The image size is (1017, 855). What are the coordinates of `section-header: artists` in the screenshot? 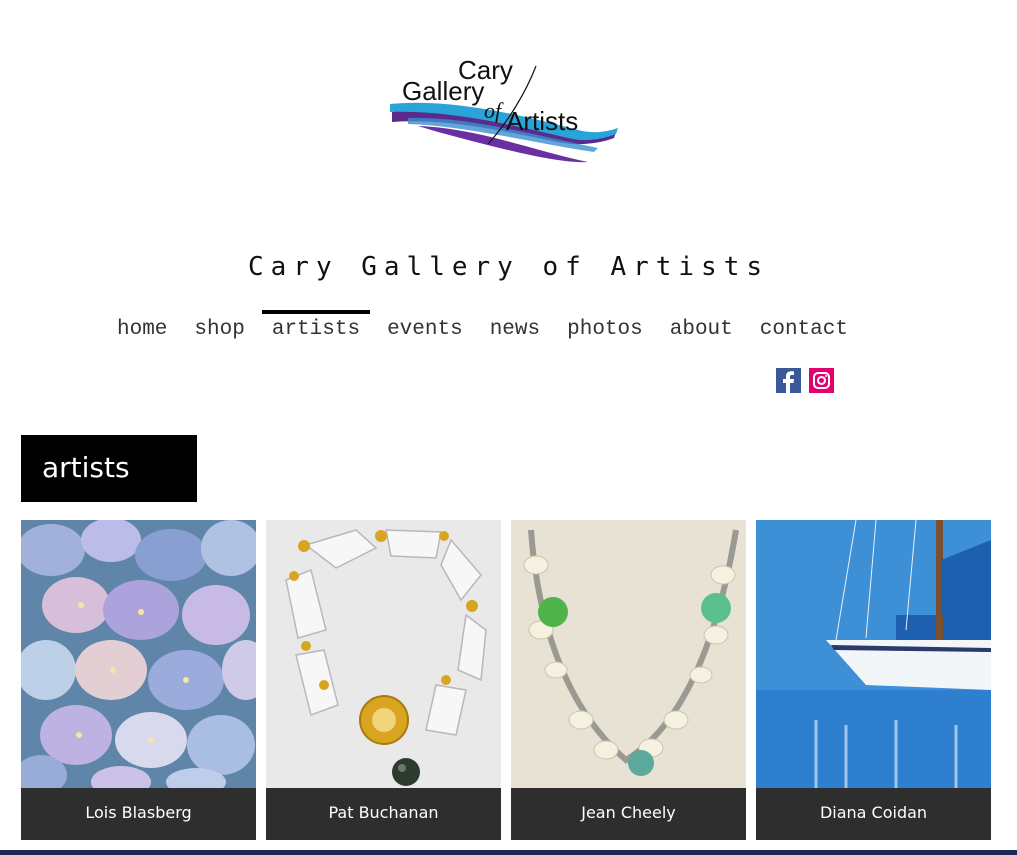 It's located at (109, 468).